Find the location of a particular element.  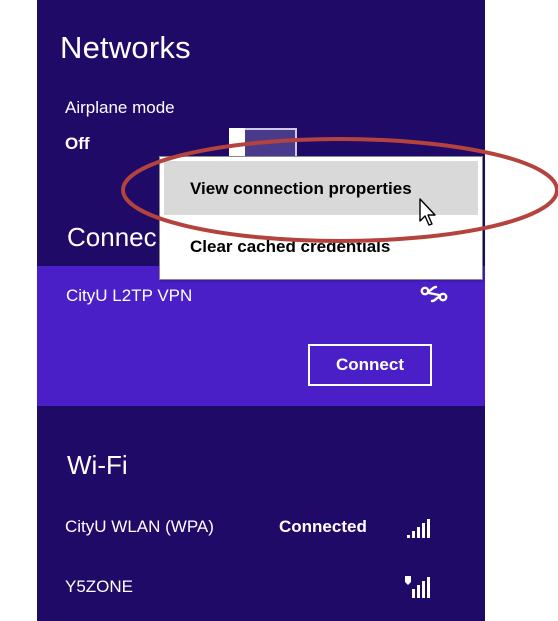

connect-button: Connect is located at coordinates (370, 365).